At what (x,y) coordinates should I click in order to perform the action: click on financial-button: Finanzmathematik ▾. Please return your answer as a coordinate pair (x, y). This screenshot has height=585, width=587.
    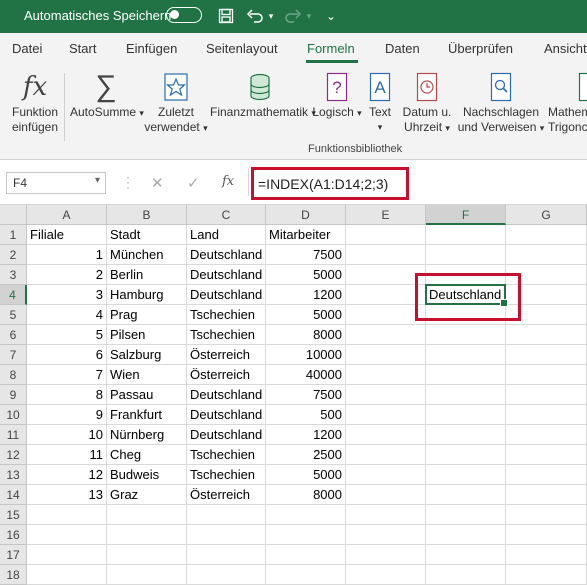
    Looking at the image, I should click on (263, 92).